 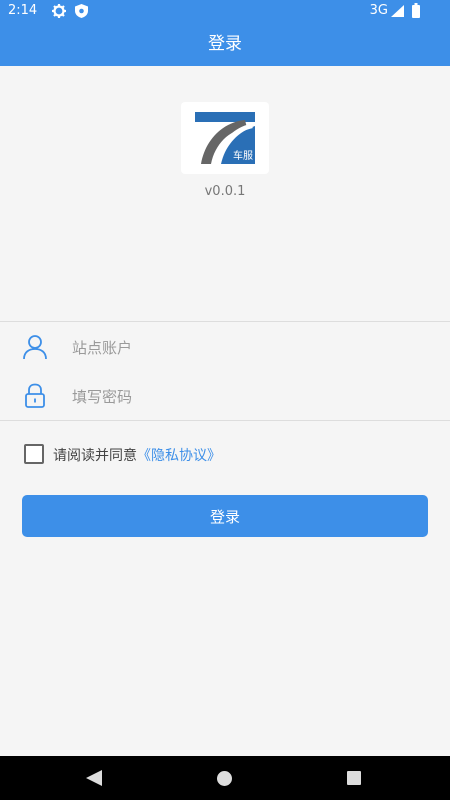 What do you see at coordinates (397, 11) in the screenshot?
I see `signal-icon` at bounding box center [397, 11].